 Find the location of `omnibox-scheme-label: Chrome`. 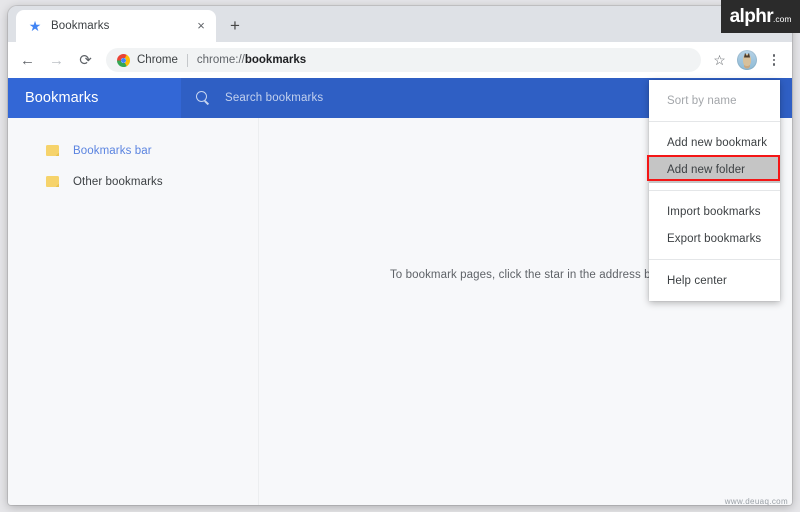

omnibox-scheme-label: Chrome is located at coordinates (157, 60).